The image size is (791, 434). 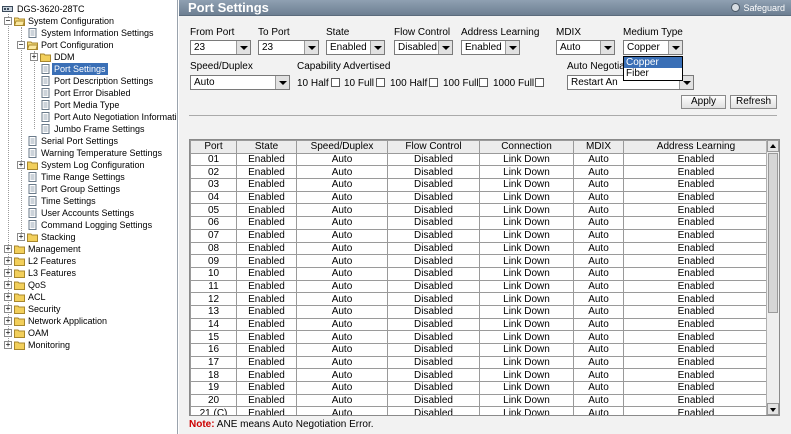 What do you see at coordinates (653, 62) in the screenshot?
I see `medium-option-copper: Copper` at bounding box center [653, 62].